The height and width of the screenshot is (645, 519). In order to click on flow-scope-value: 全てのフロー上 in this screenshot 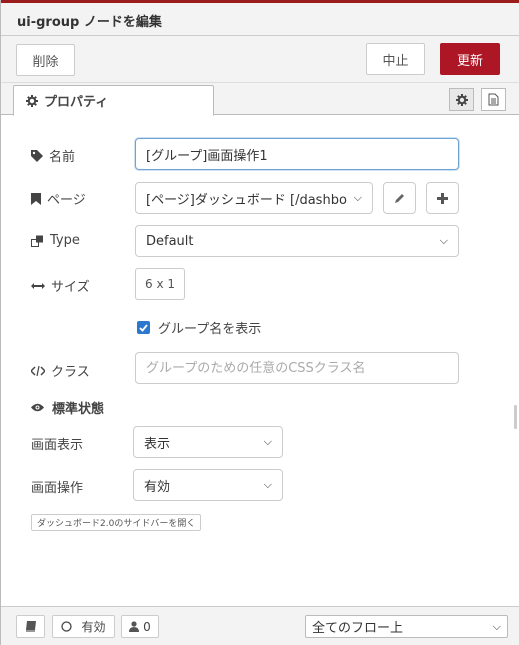, I will do `click(358, 628)`.